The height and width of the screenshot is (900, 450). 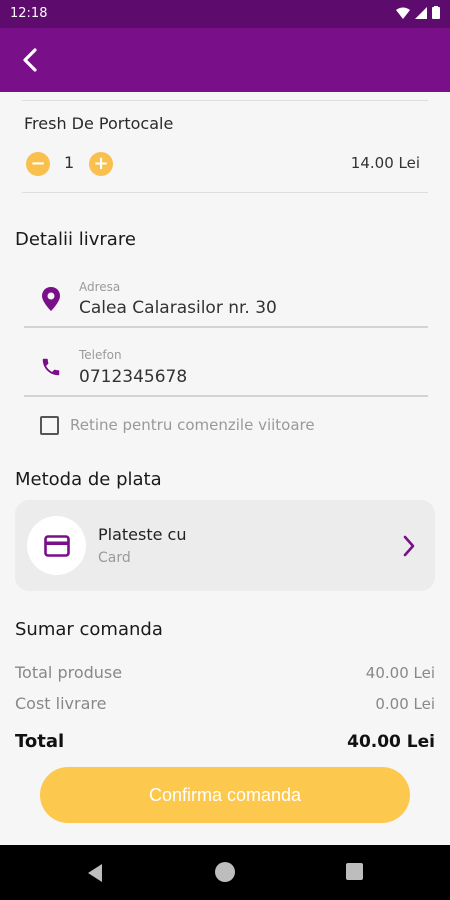 I want to click on status-bar: 12:18, so click(x=225, y=14).